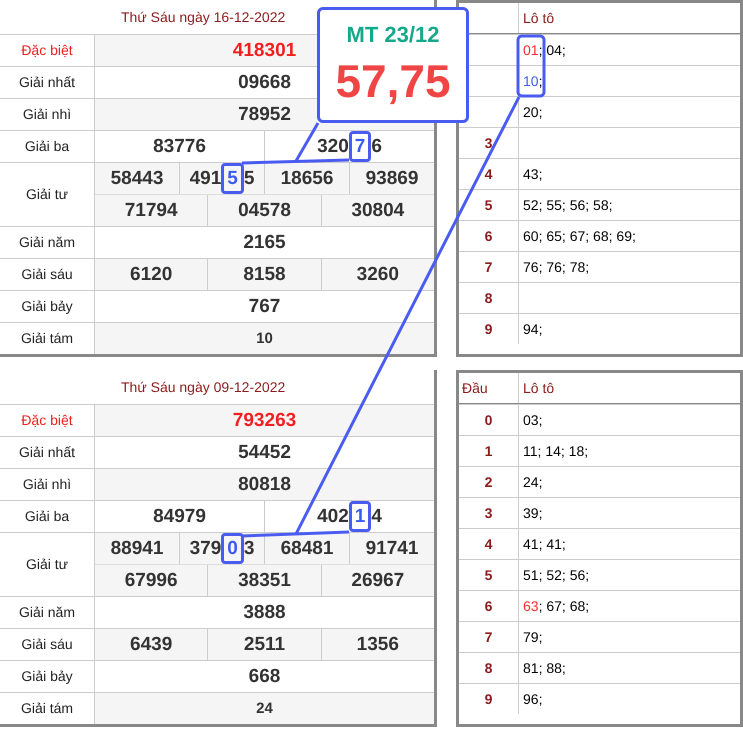  I want to click on head-digit: 0, so click(488, 420).